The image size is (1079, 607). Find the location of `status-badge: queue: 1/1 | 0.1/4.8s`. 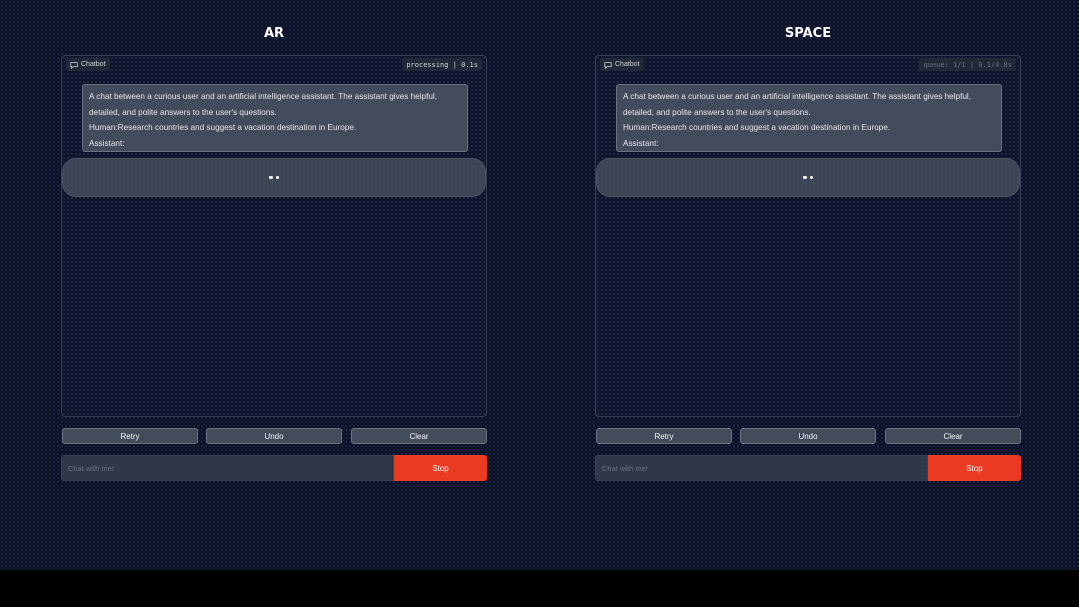

status-badge: queue: 1/1 | 0.1/4.8s is located at coordinates (967, 64).